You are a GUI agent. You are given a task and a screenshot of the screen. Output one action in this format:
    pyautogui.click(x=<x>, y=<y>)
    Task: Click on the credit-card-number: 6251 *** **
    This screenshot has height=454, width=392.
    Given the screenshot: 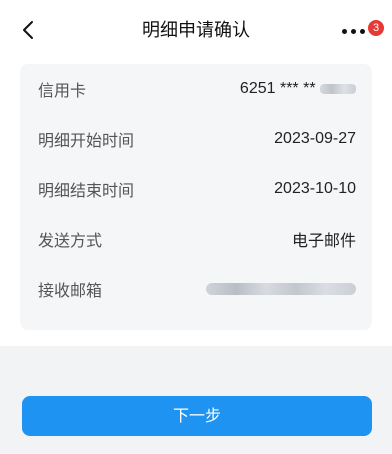 What is the action you would take?
    pyautogui.click(x=277, y=88)
    